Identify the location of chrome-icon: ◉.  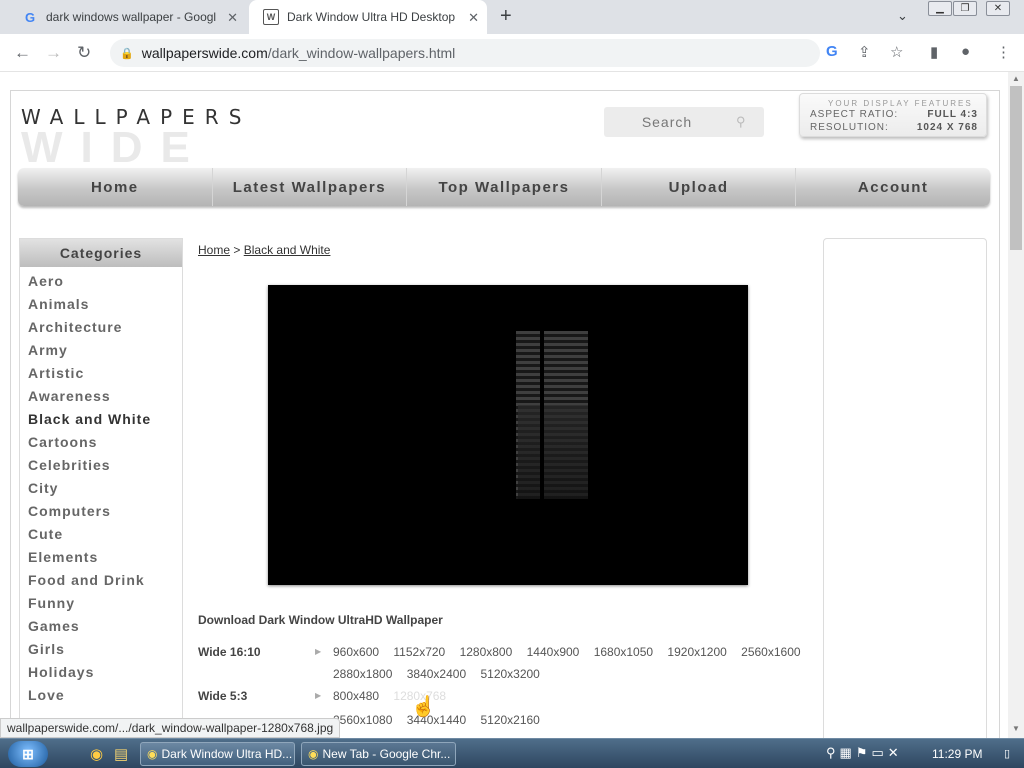
(313, 754).